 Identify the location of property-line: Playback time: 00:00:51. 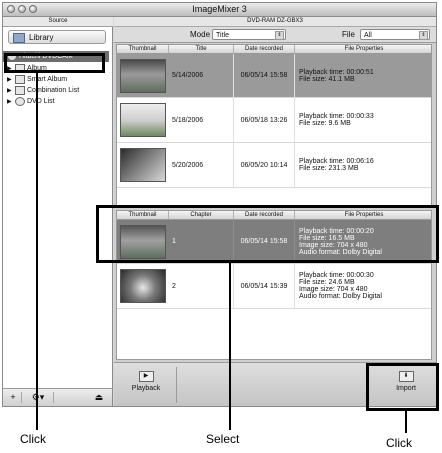
(336, 72).